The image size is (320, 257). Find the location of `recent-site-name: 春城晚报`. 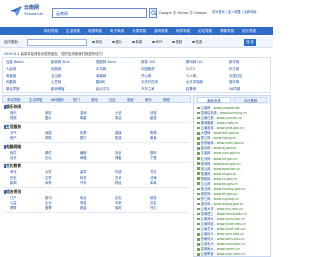

recent-site-name: 春城晚报 is located at coordinates (207, 123).